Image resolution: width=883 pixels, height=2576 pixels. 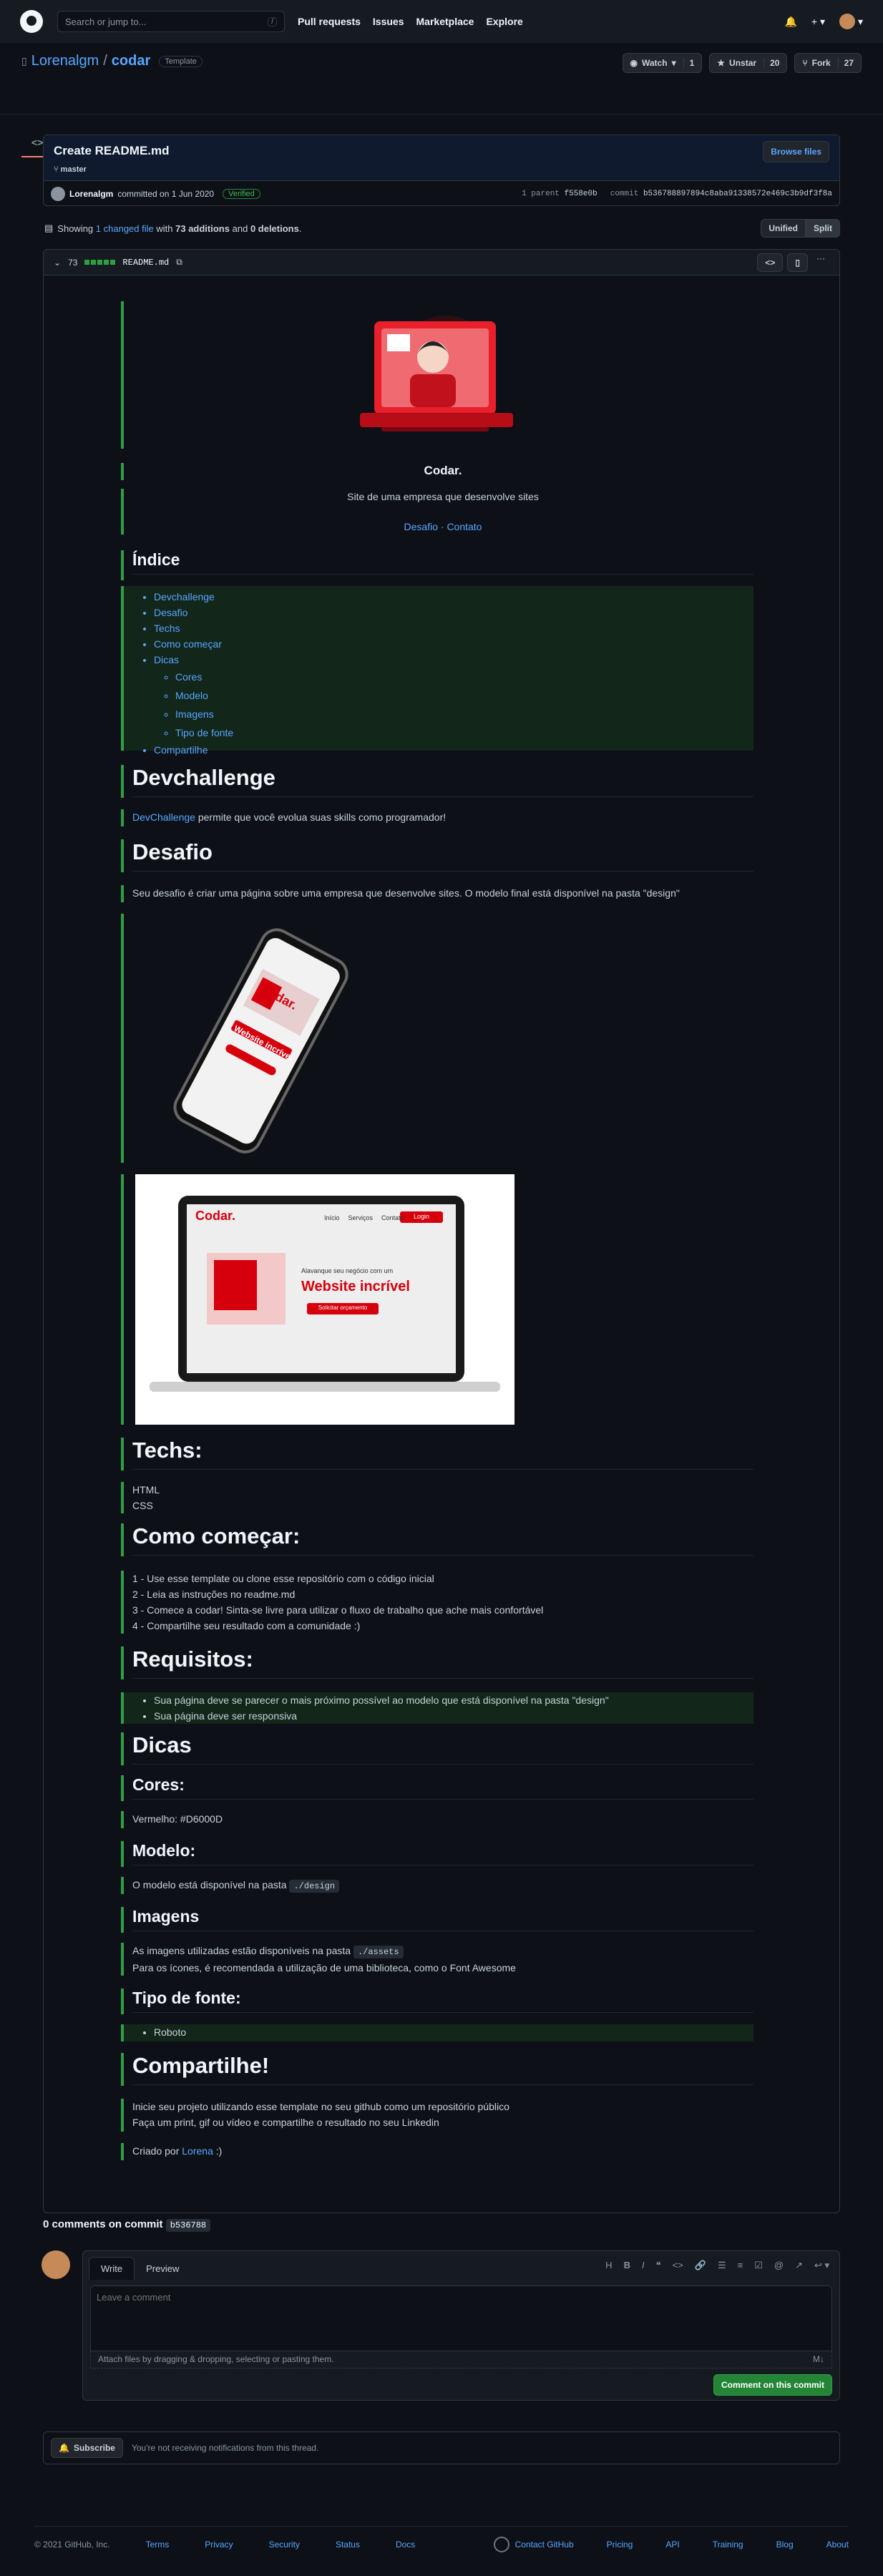 I want to click on author-avatar, so click(x=58, y=194).